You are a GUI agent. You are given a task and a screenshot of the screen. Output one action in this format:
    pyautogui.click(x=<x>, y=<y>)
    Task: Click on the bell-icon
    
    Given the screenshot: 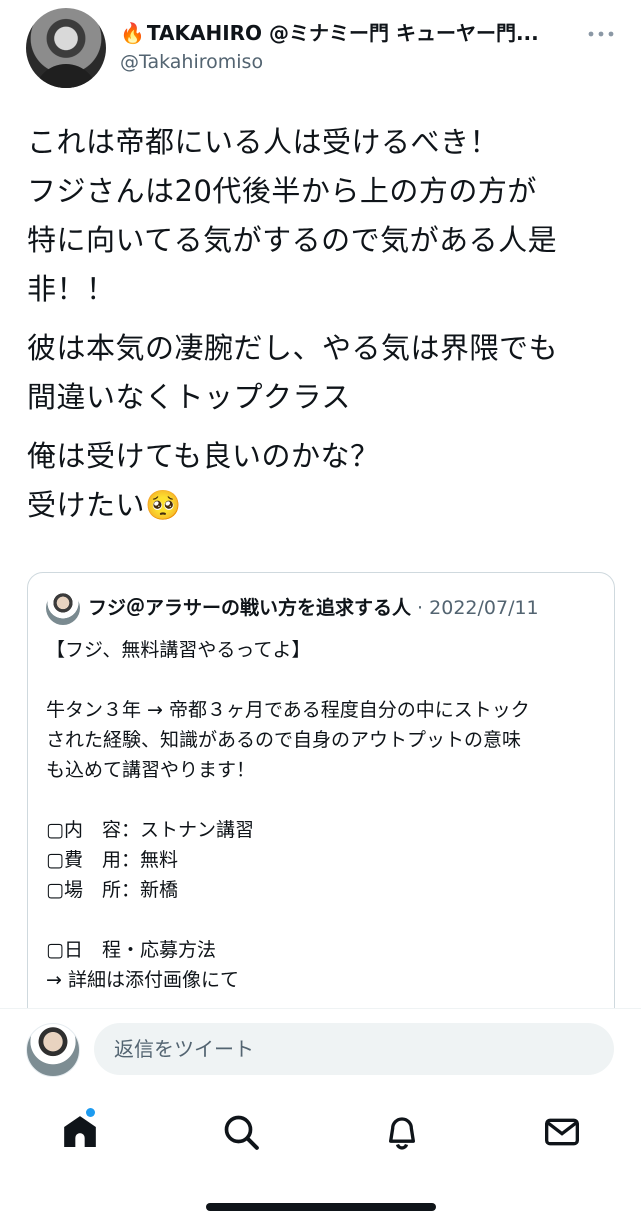 What is the action you would take?
    pyautogui.click(x=402, y=1133)
    